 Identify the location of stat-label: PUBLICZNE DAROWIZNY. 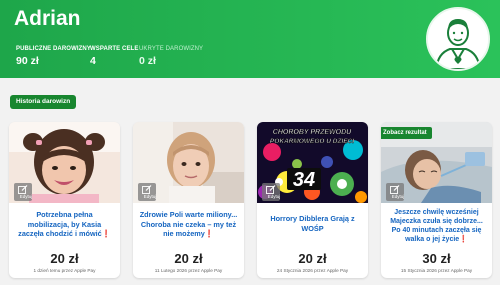
(53, 49).